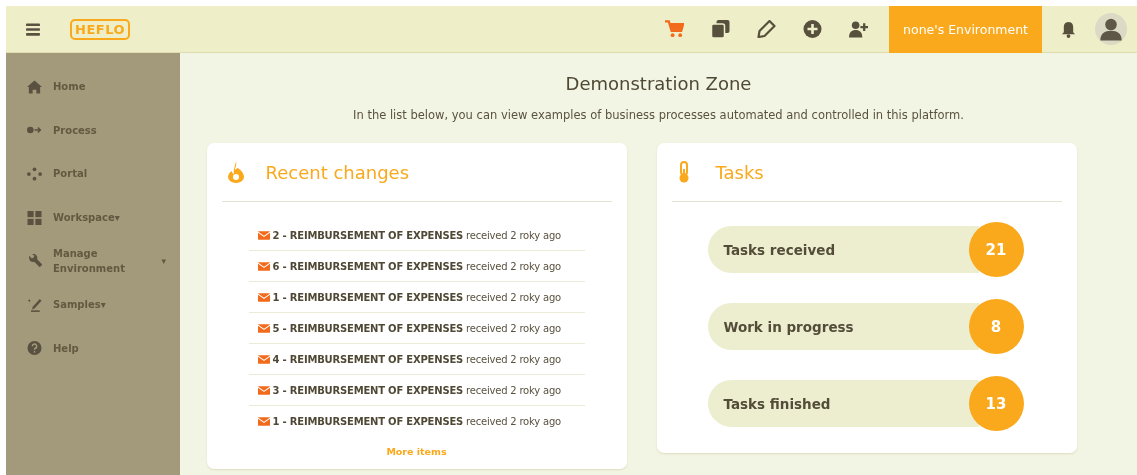 The height and width of the screenshot is (475, 1137). Describe the element at coordinates (996, 249) in the screenshot. I see `count-badge: 21` at that location.